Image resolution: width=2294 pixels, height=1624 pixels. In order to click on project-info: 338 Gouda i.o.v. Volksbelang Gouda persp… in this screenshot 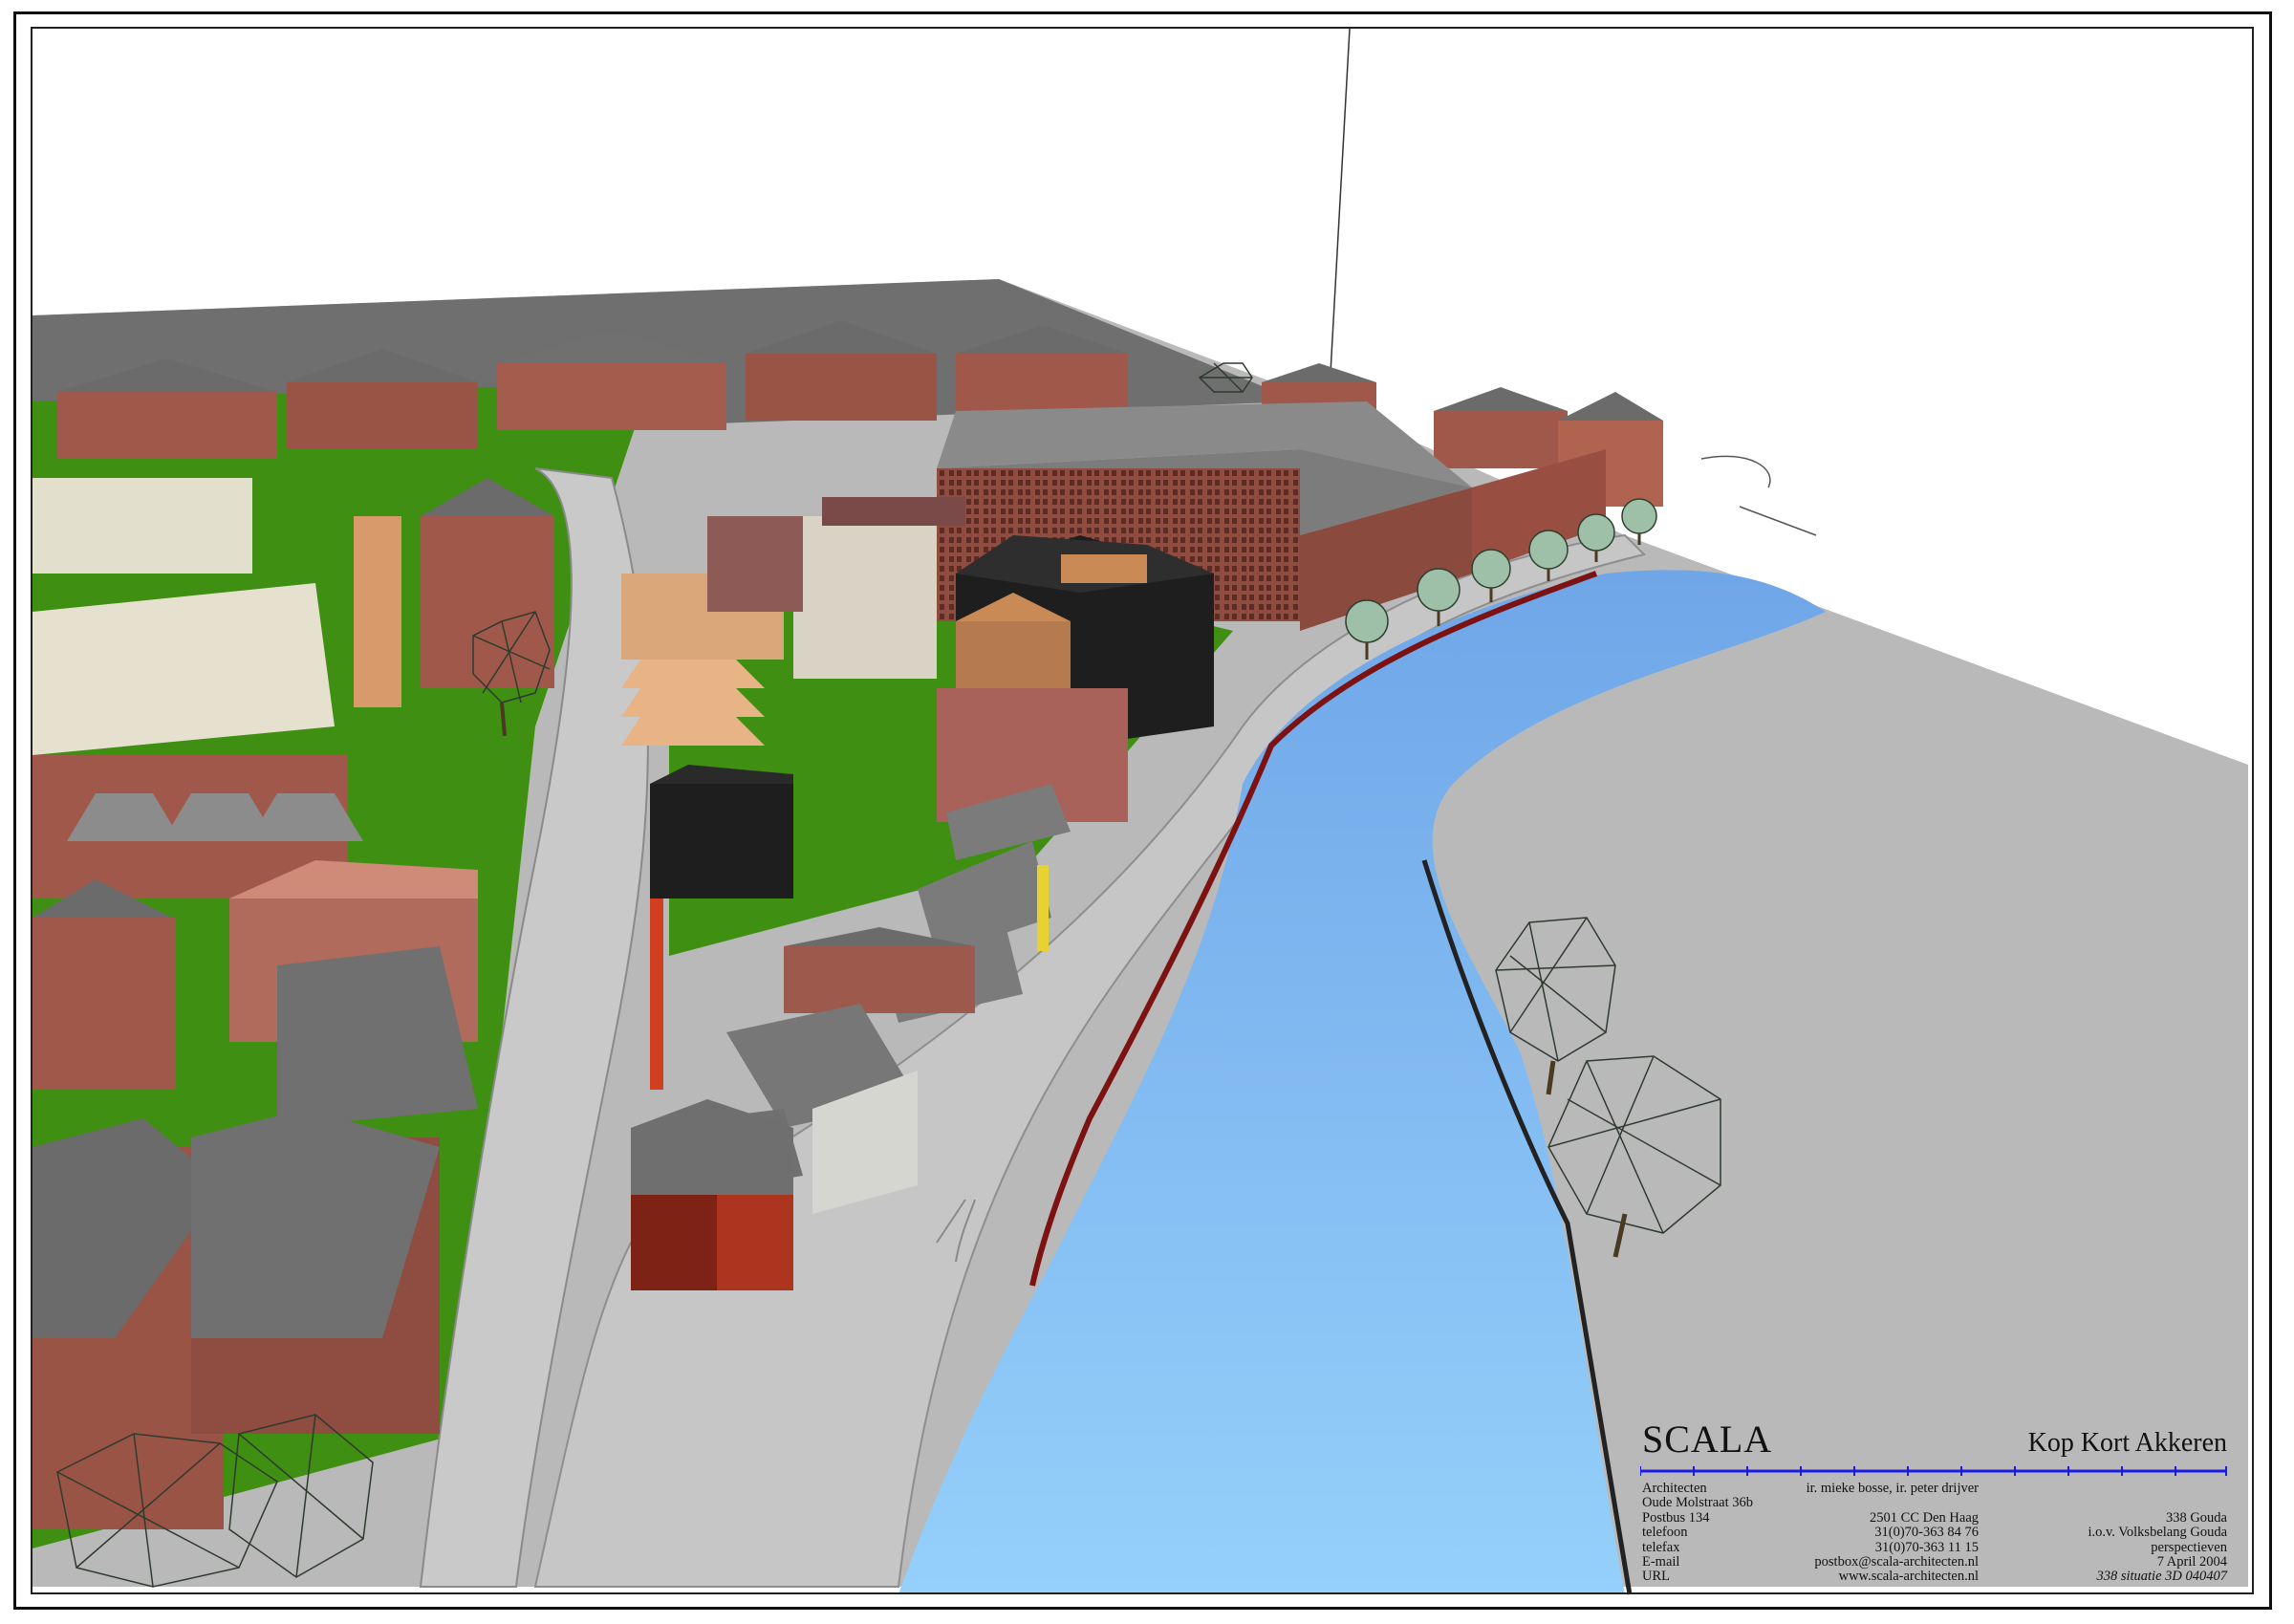, I will do `click(2157, 1534)`.